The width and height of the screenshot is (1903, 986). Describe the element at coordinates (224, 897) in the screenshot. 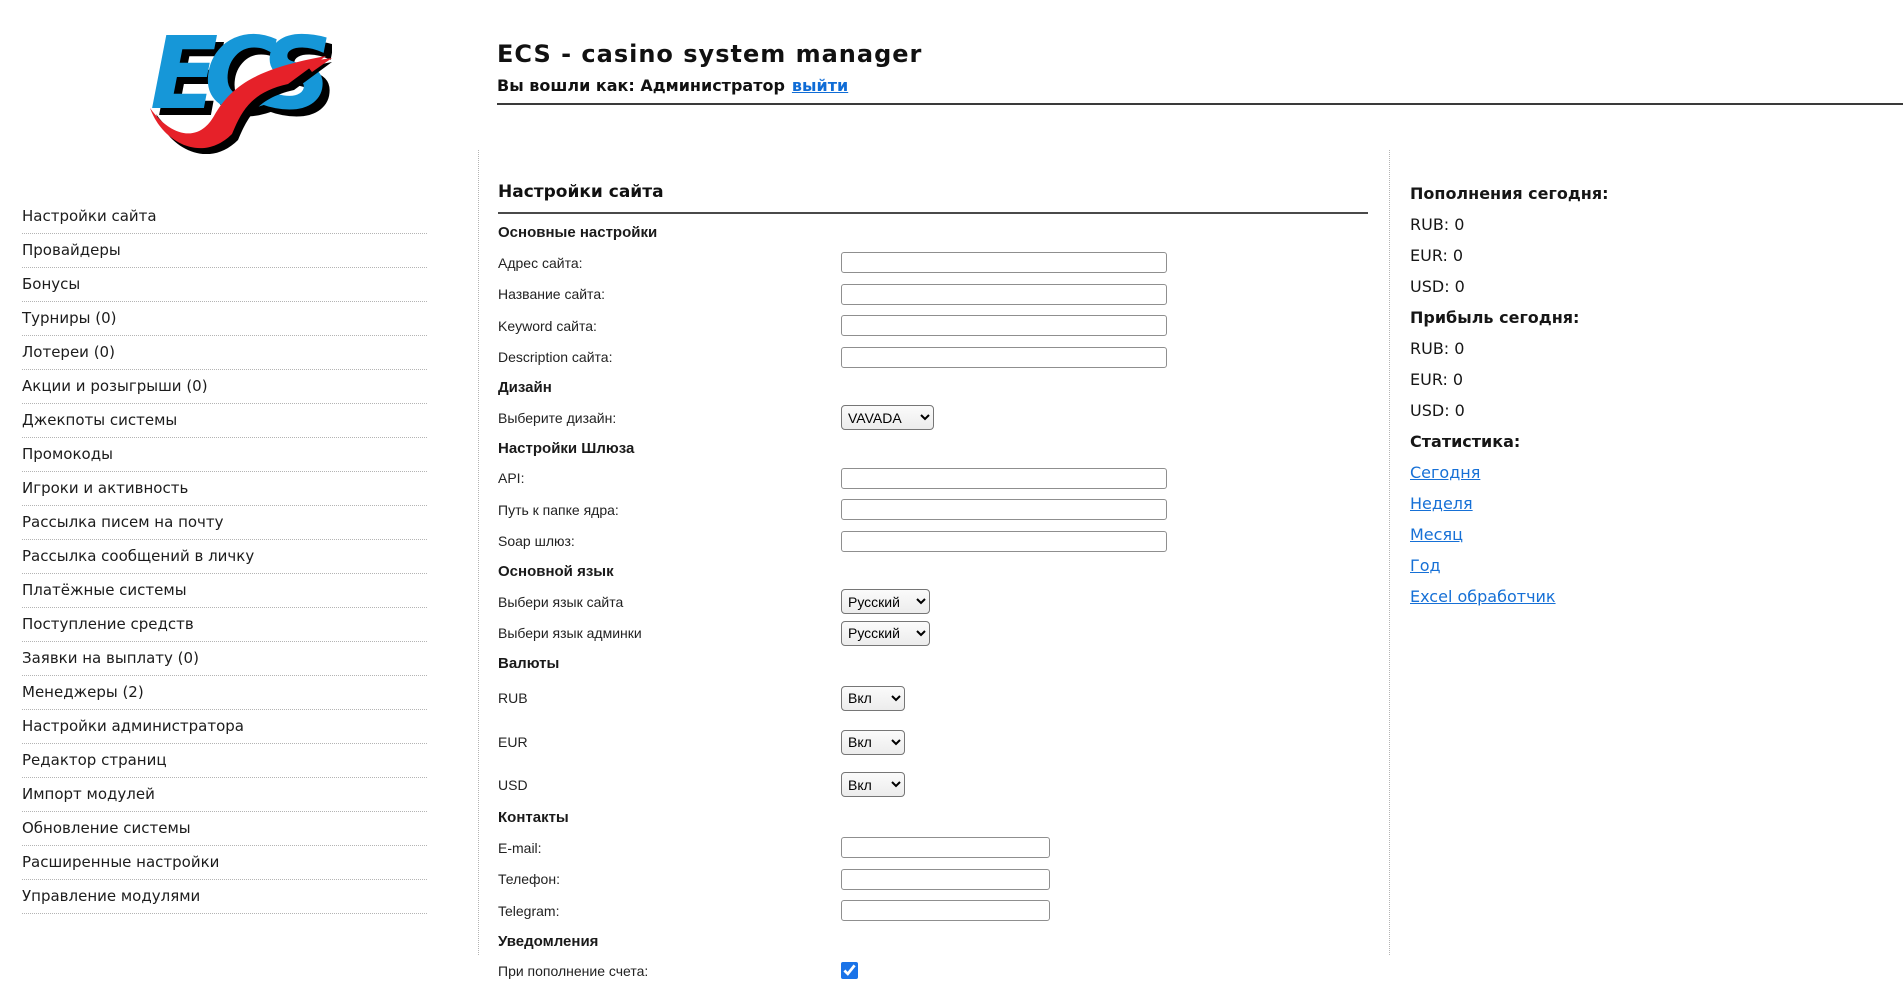

I see `sidebar-item: Управление модулями` at that location.